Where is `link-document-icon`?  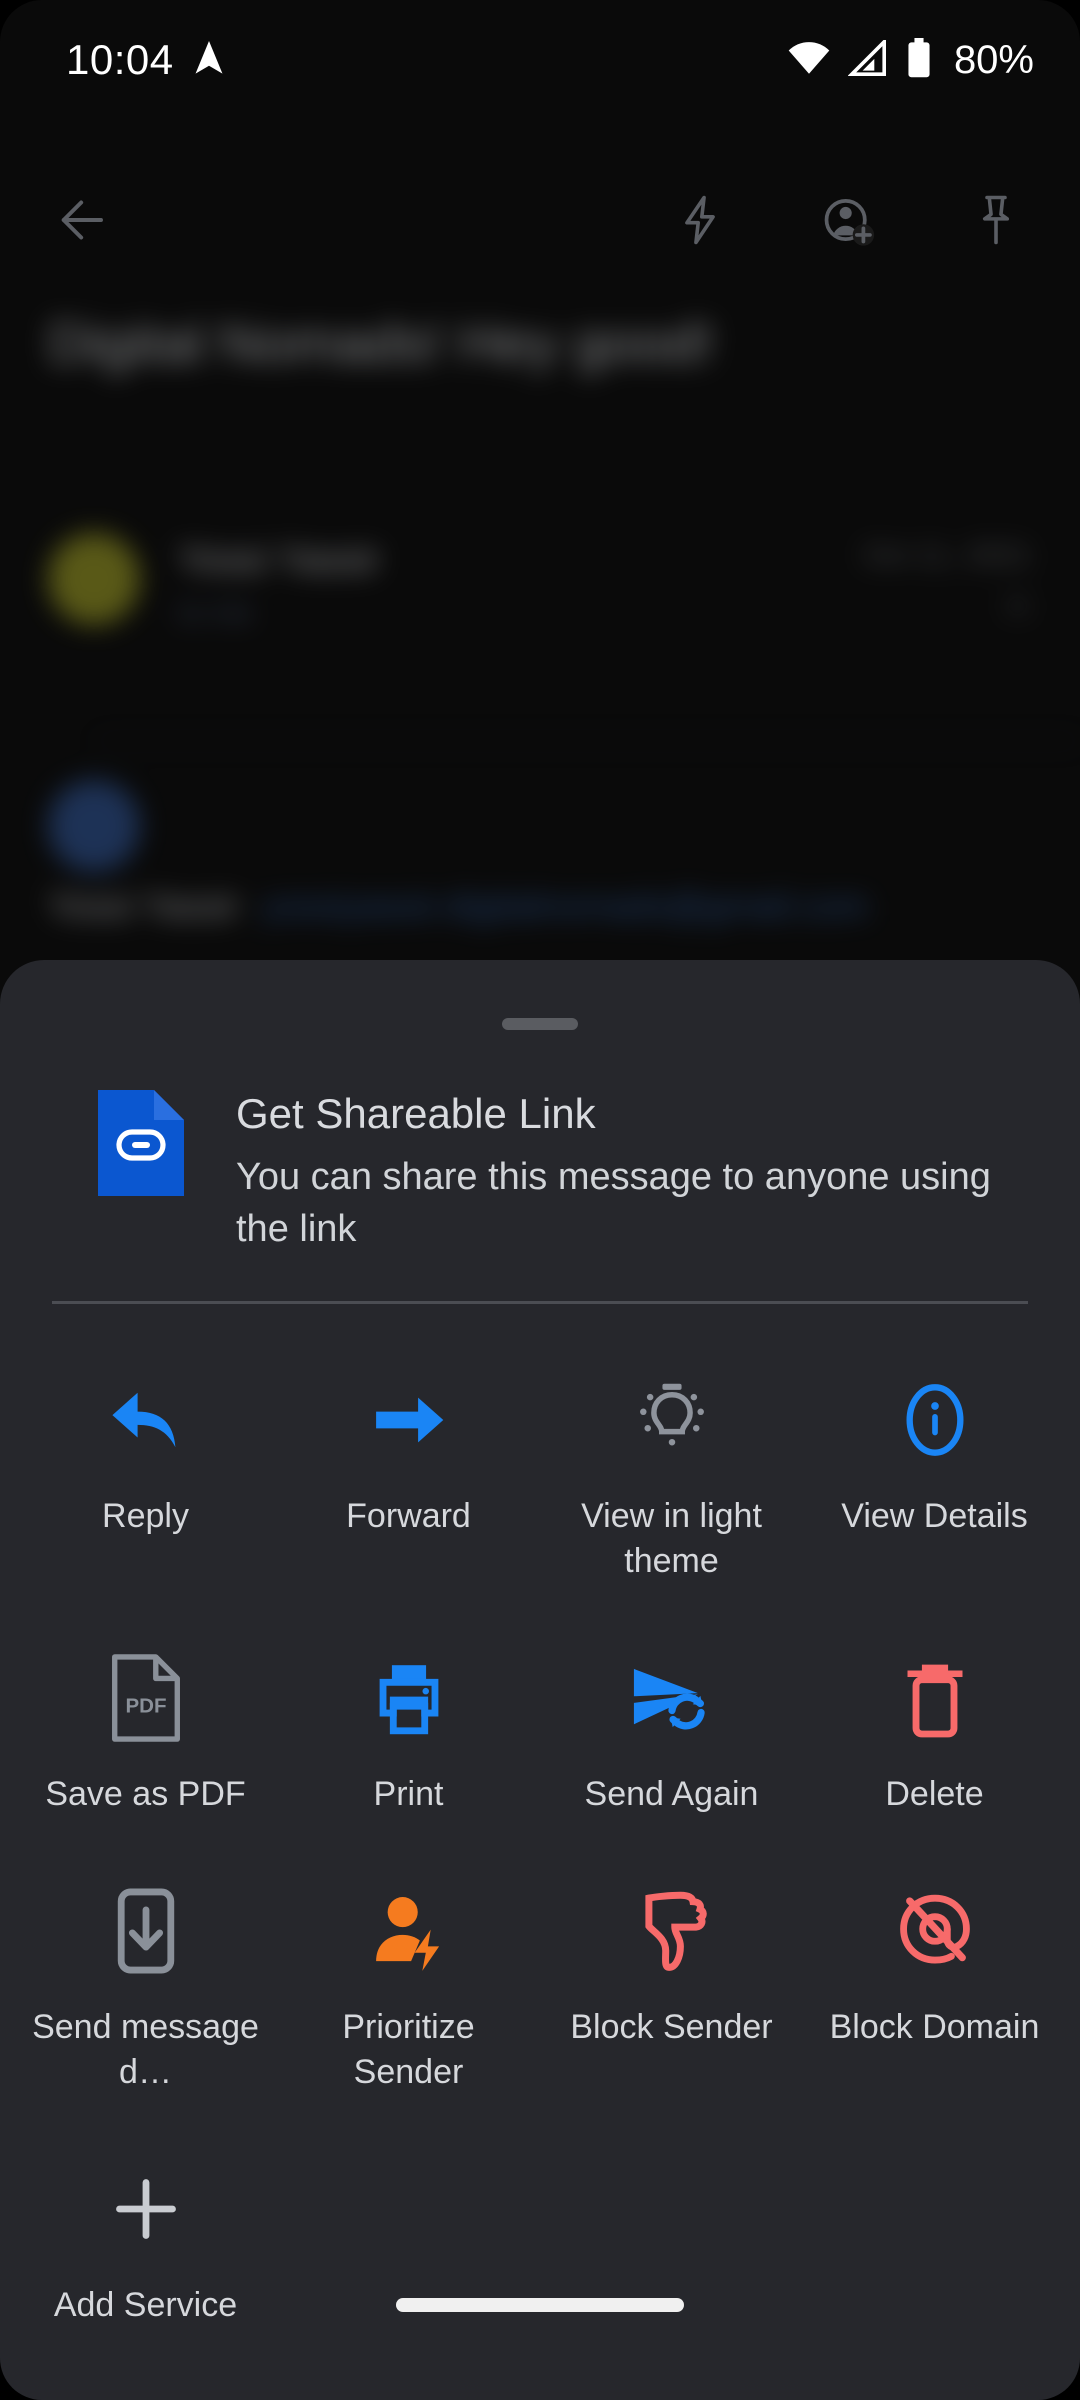
link-document-icon is located at coordinates (141, 1145).